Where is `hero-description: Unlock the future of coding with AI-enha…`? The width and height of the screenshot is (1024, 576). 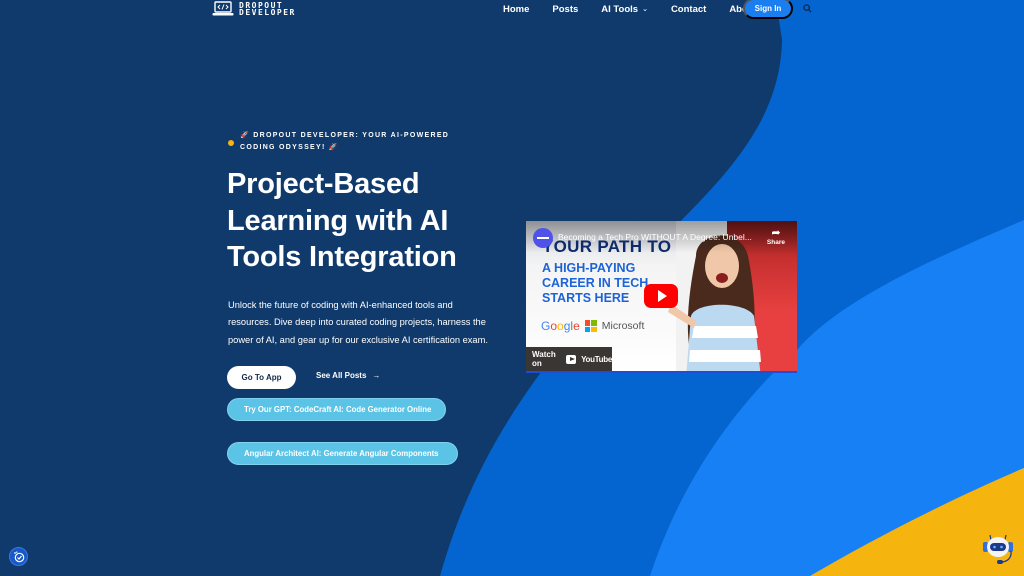 hero-description: Unlock the future of coding with AI-enha… is located at coordinates (358, 322).